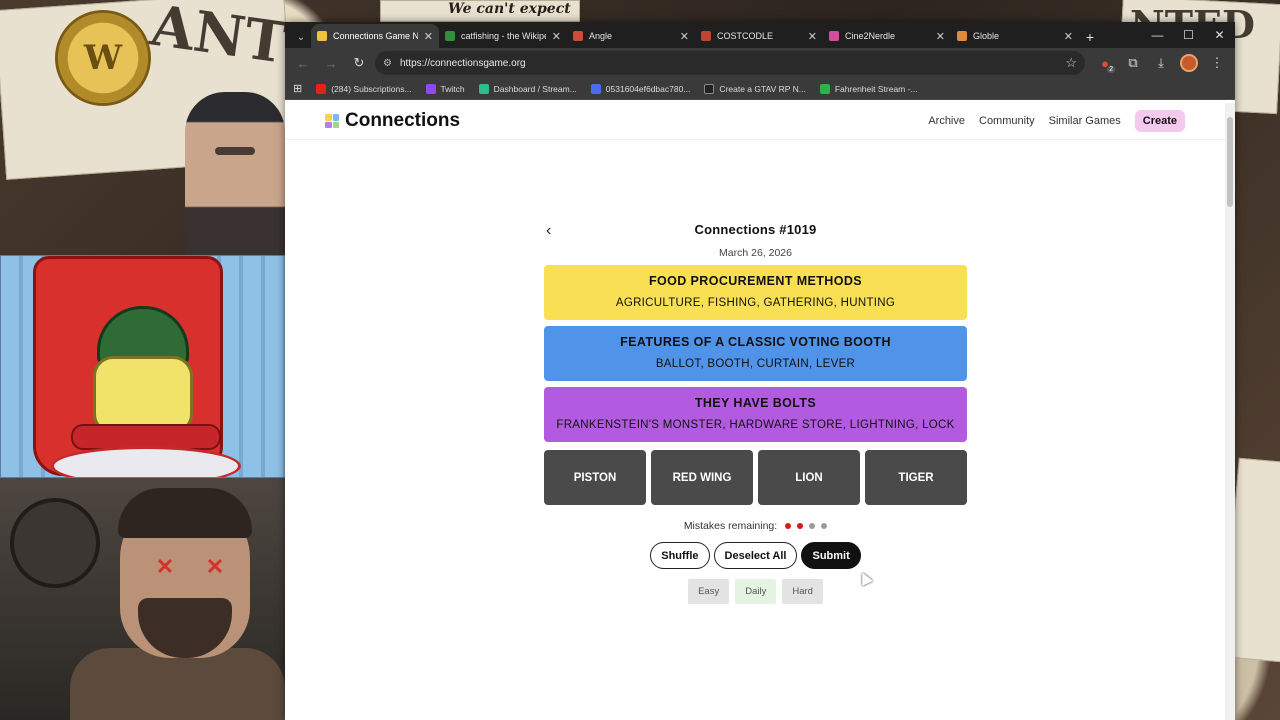 The image size is (1280, 720). What do you see at coordinates (297, 88) in the screenshot?
I see `apps-grid-icon: ⊞` at bounding box center [297, 88].